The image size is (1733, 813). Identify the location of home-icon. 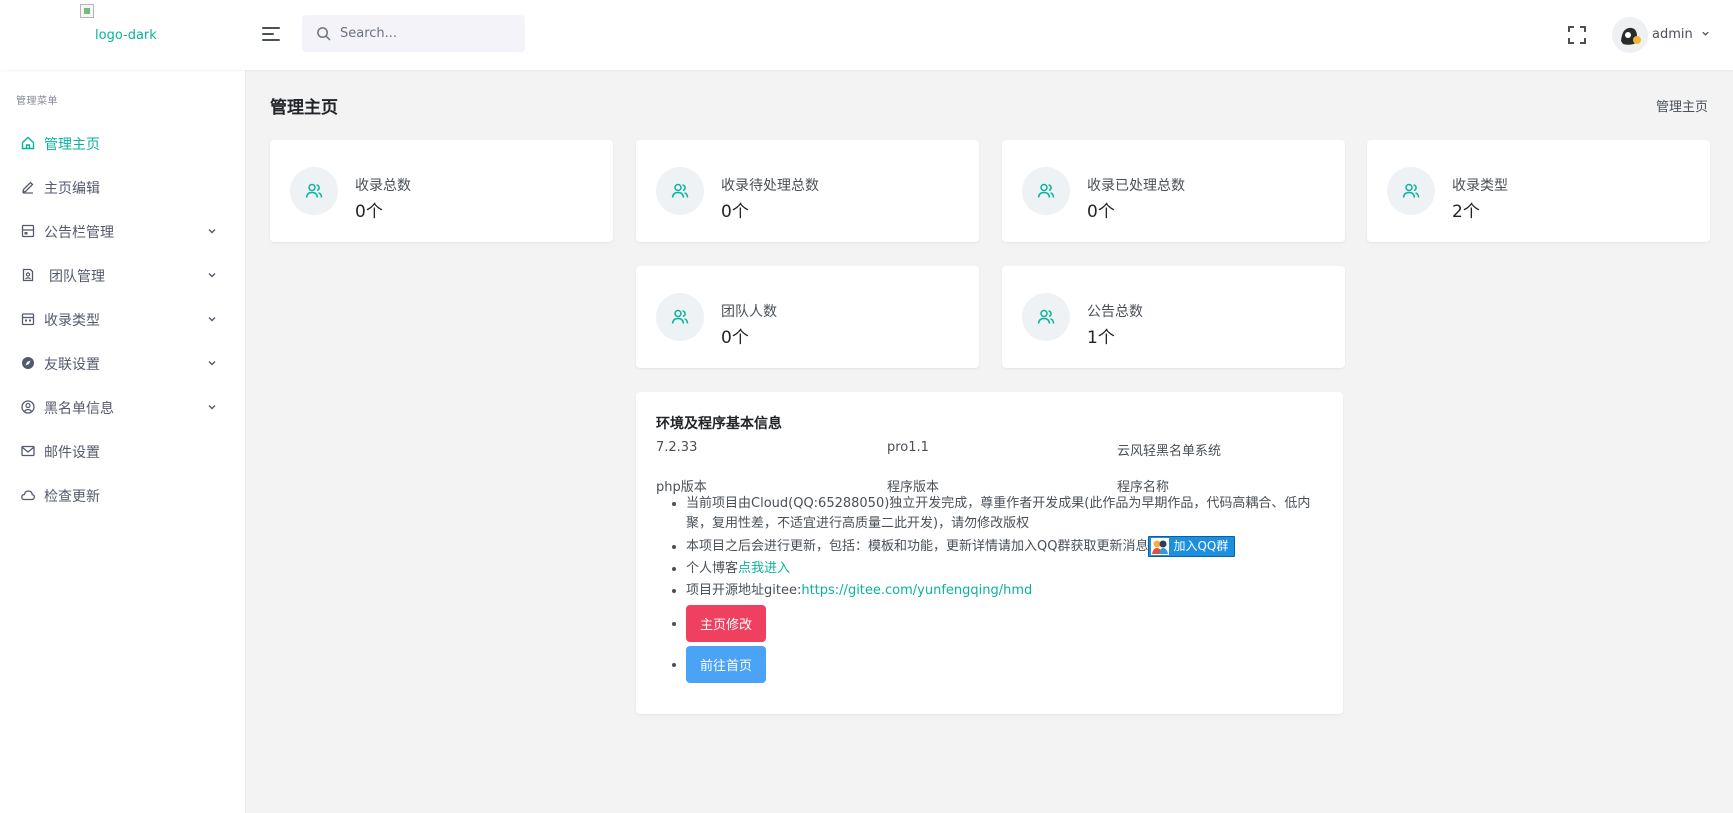
(28, 143).